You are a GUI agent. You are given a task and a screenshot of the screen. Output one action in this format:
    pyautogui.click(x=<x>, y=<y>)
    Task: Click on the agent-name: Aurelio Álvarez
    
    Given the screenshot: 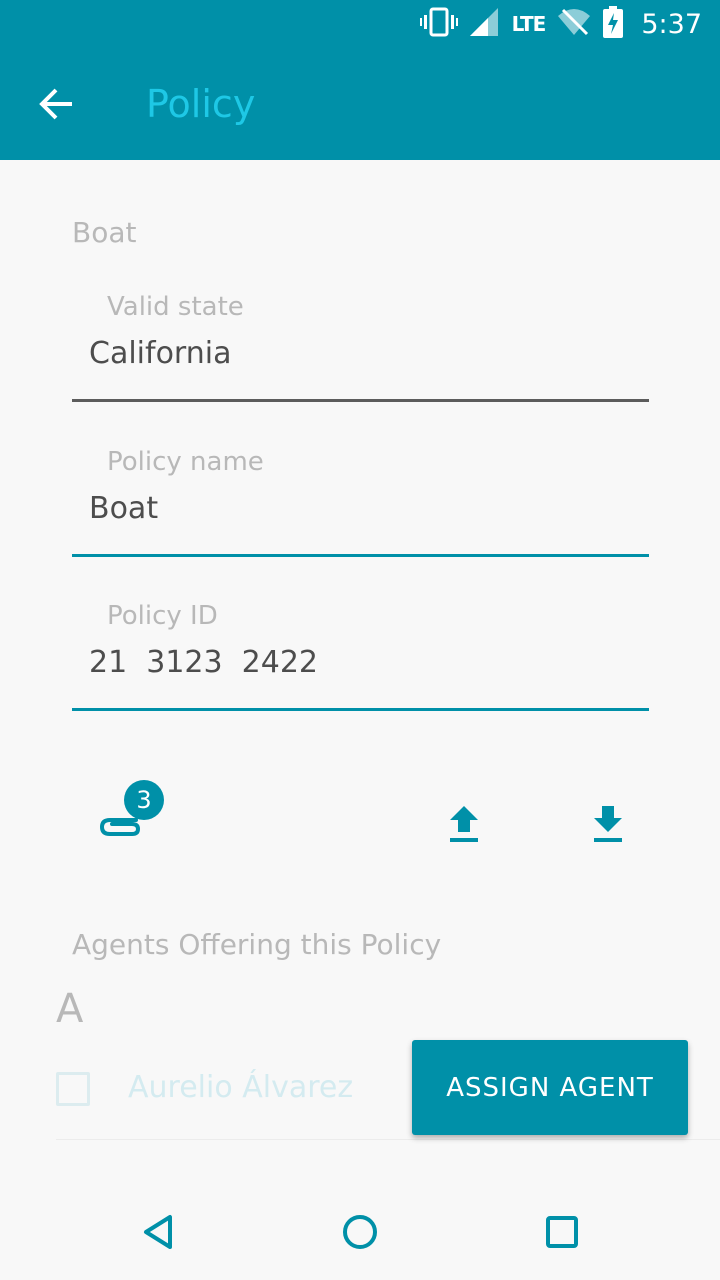 What is the action you would take?
    pyautogui.click(x=241, y=1087)
    